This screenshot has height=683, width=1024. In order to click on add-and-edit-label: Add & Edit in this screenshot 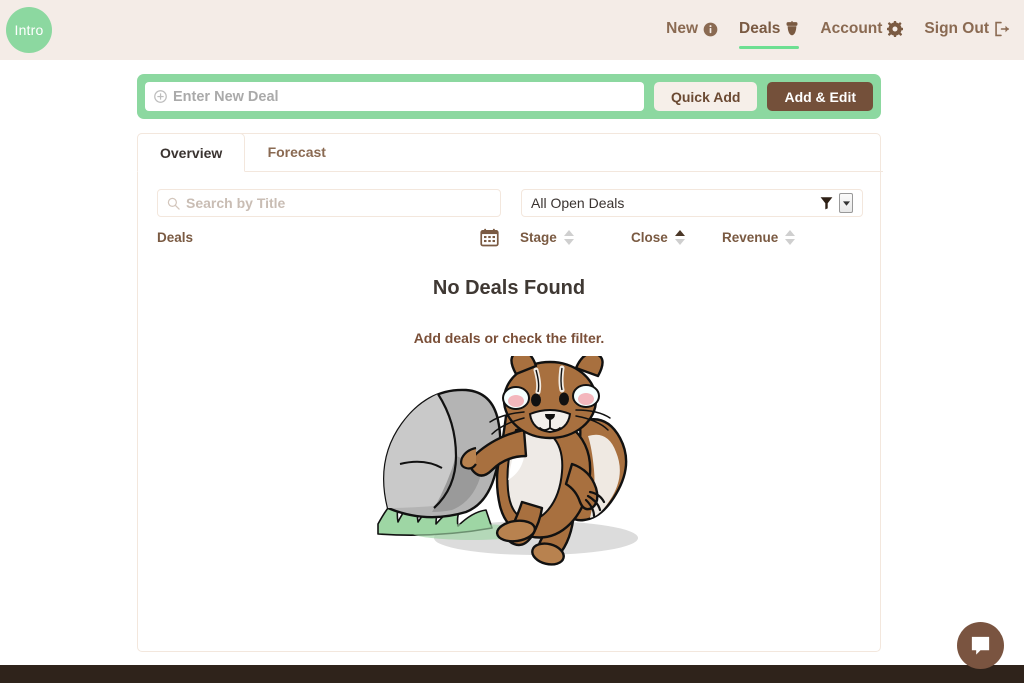, I will do `click(820, 96)`.